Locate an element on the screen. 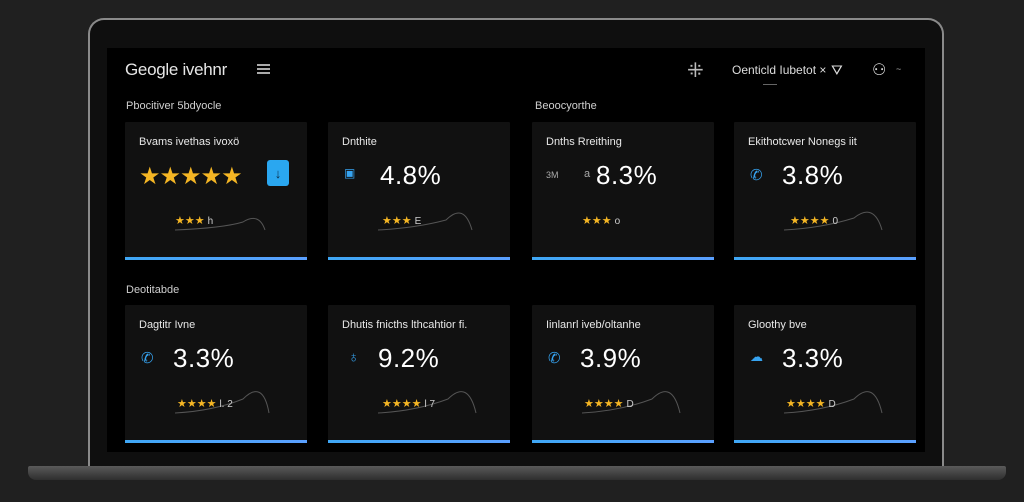  metric-card: Dnths Rreithing 3M a 8.3% ★★★ o is located at coordinates (623, 191).